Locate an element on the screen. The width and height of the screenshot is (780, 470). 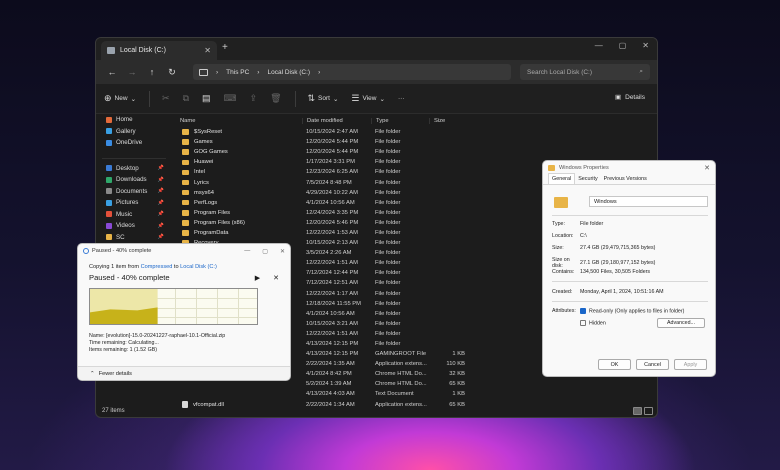
properties-tabs: General Security Previous Versions is located at coordinates (629, 179).